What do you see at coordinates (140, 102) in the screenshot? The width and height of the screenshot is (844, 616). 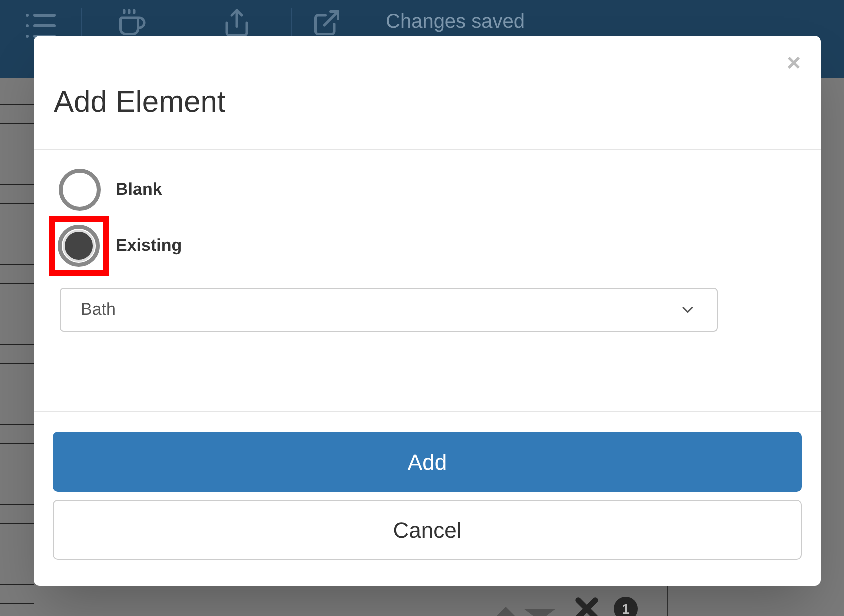 I see `dialog-title: Add Element` at bounding box center [140, 102].